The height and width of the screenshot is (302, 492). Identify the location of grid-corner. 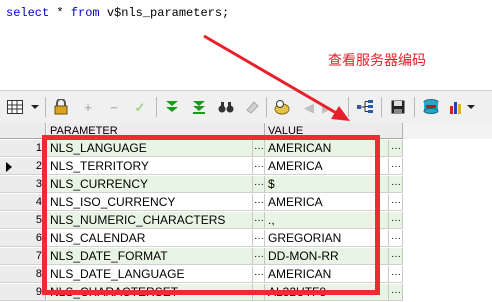
(23, 131).